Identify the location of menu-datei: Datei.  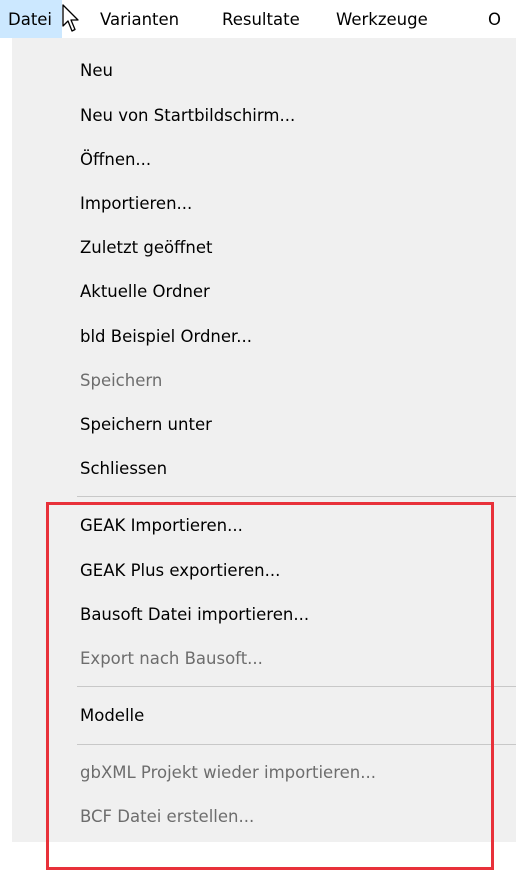
(31, 19).